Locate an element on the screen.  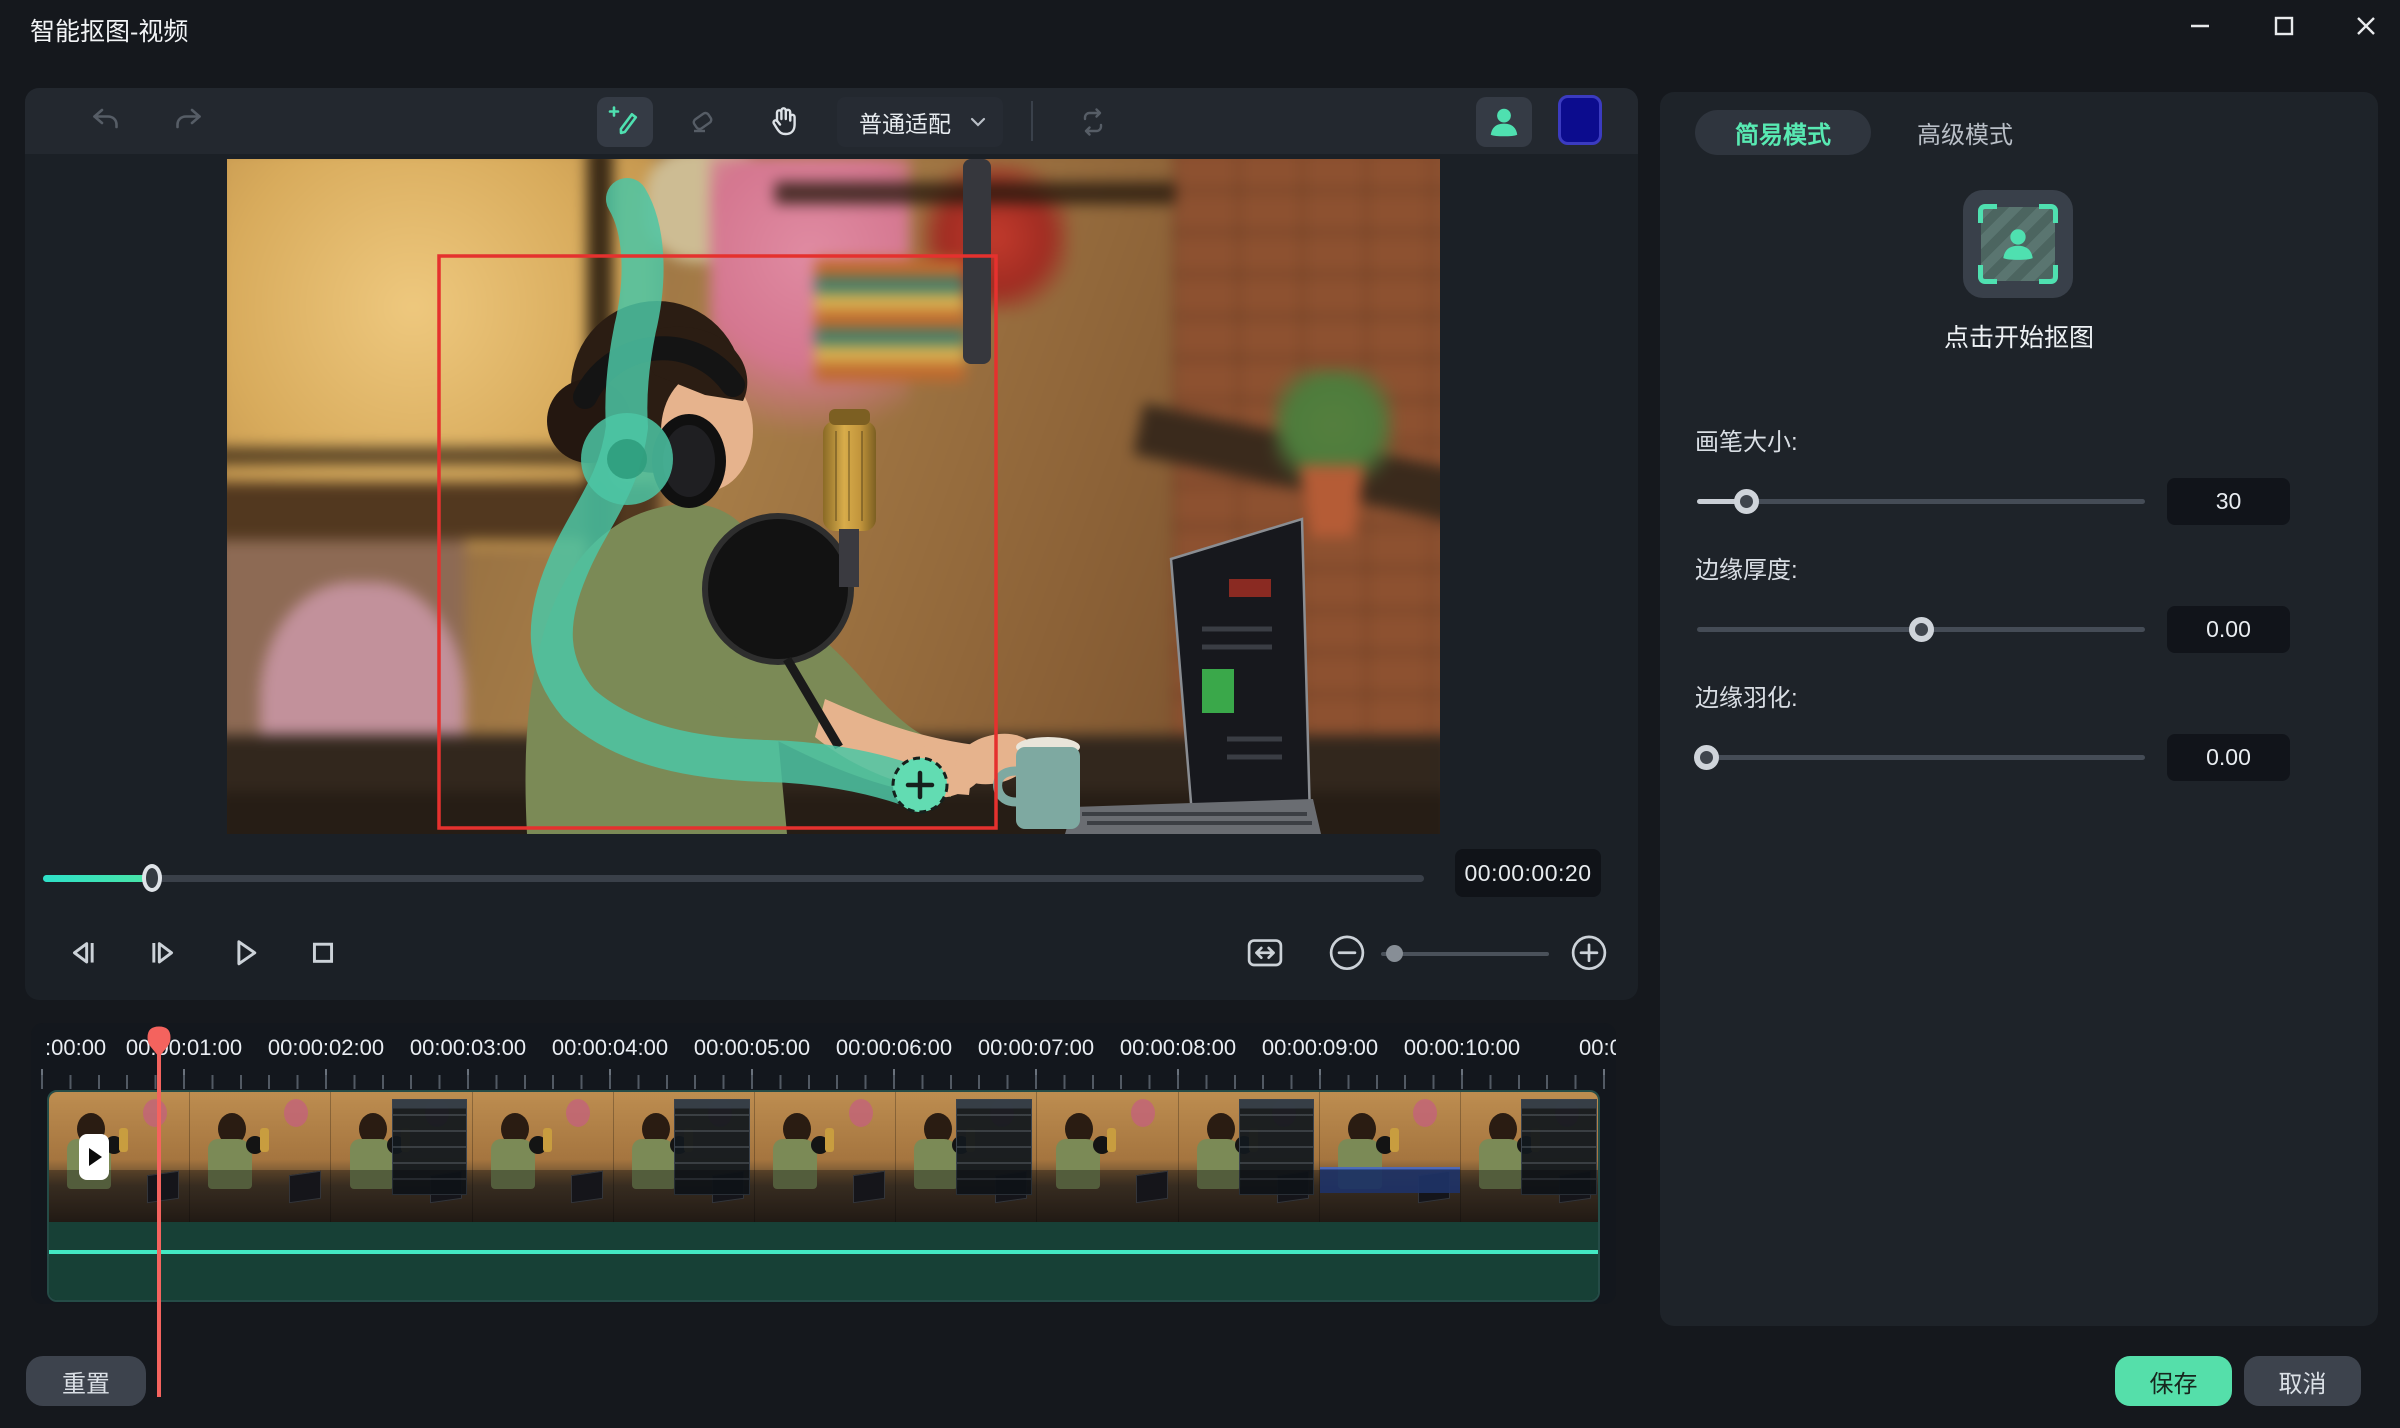
ruler-label: 00:00:10:00 is located at coordinates (1462, 1047).